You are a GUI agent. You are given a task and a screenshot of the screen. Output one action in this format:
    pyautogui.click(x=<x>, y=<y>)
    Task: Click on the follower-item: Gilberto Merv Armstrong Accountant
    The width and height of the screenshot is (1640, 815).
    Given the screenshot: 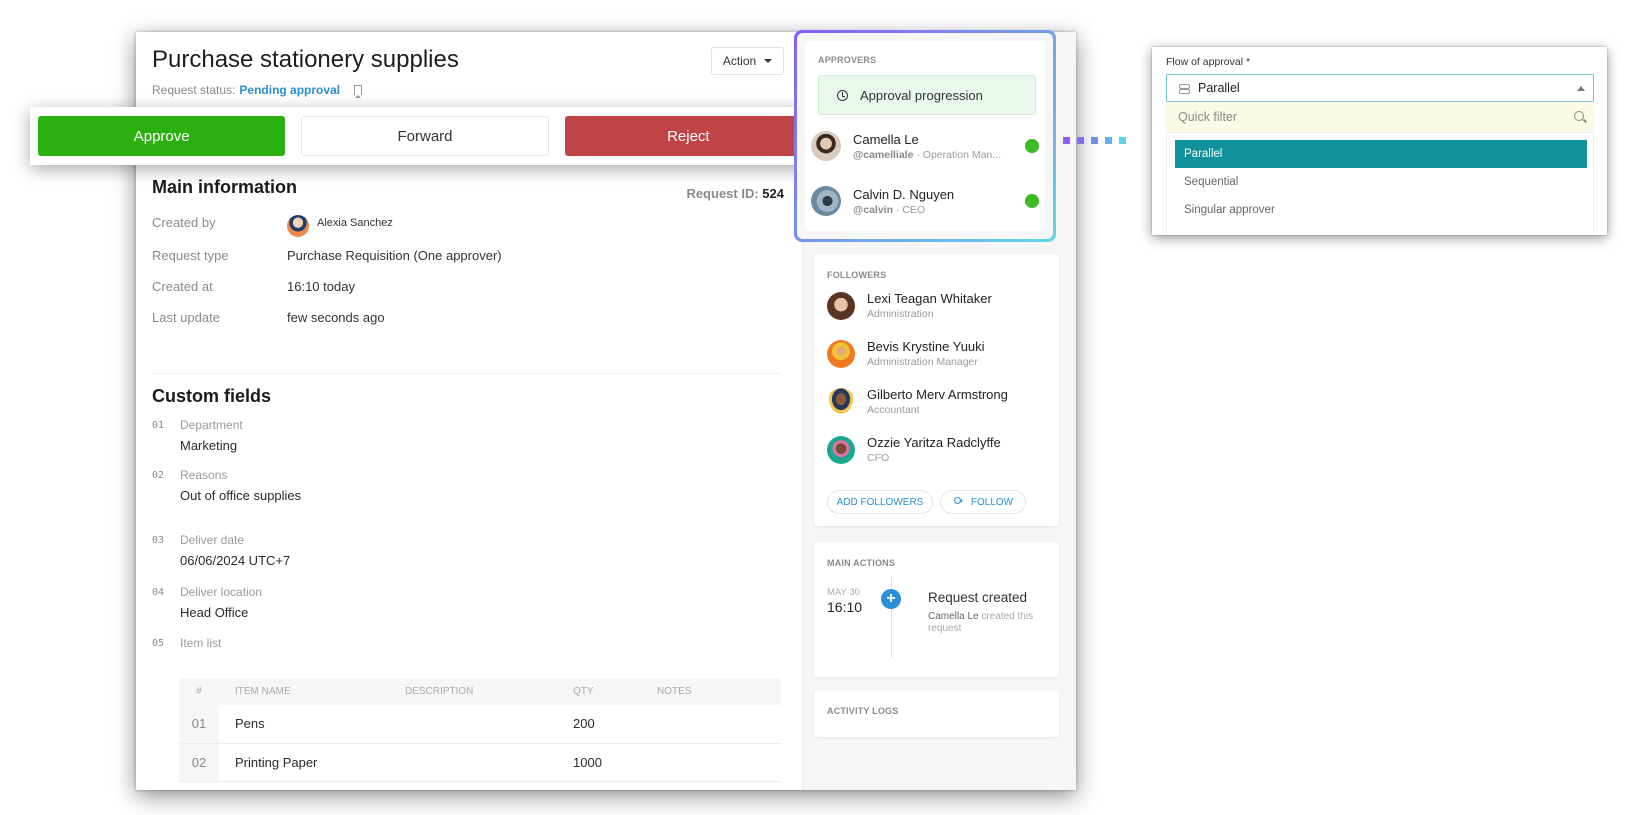 What is the action you would take?
    pyautogui.click(x=917, y=401)
    